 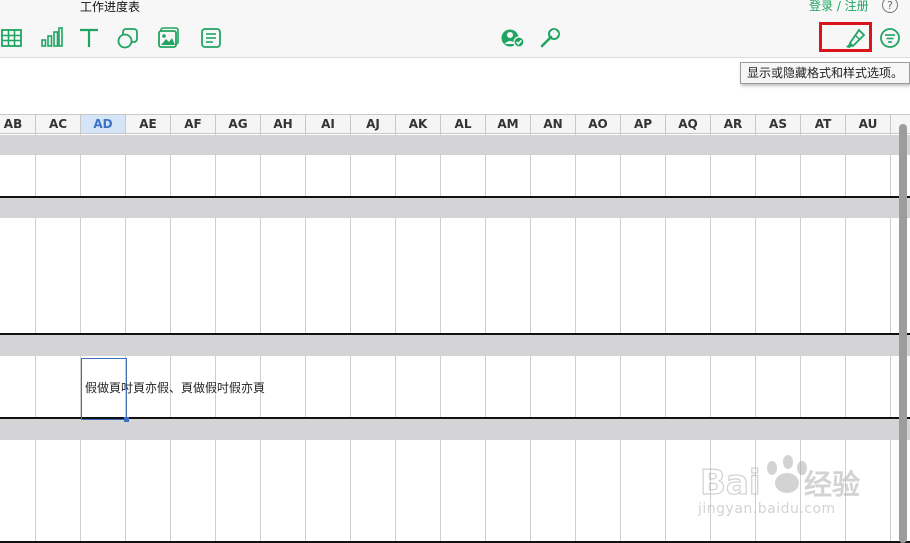 I want to click on baidu-paw-logo, so click(x=787, y=474).